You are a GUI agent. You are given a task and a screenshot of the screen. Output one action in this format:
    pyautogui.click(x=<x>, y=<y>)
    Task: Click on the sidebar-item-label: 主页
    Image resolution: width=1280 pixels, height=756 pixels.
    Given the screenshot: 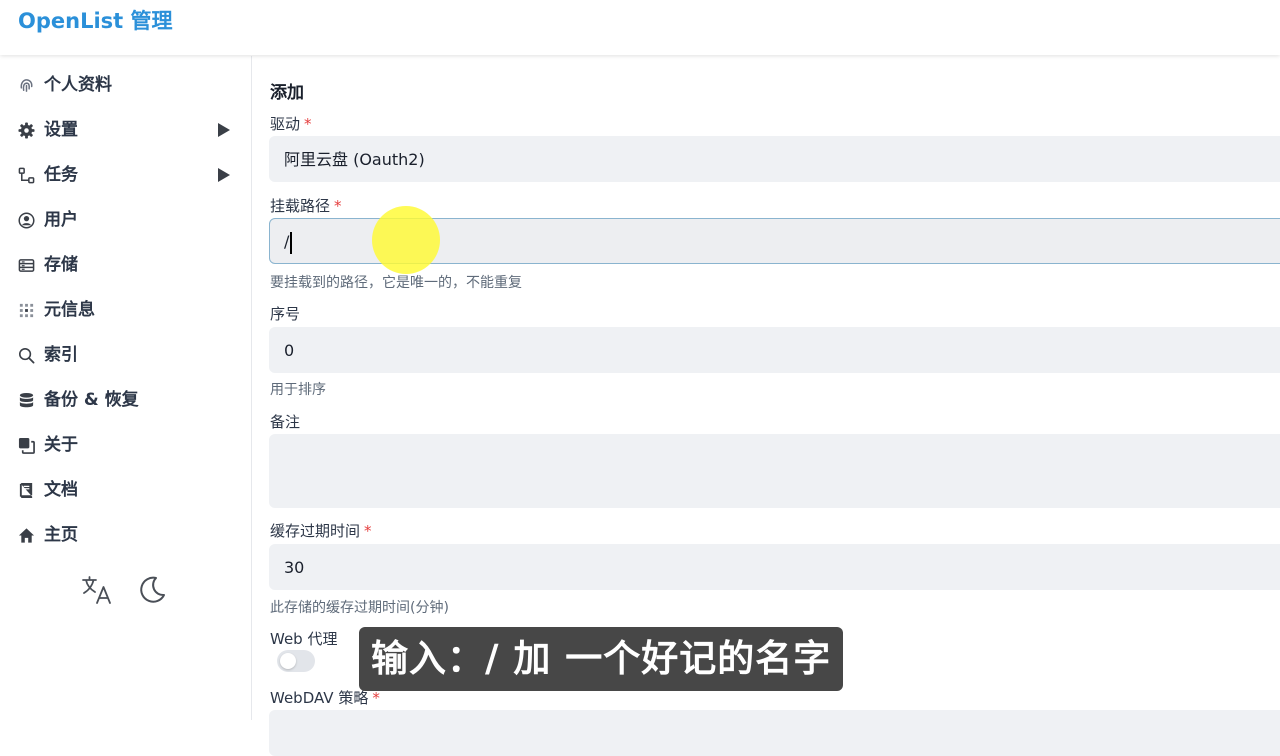 What is the action you would take?
    pyautogui.click(x=61, y=535)
    